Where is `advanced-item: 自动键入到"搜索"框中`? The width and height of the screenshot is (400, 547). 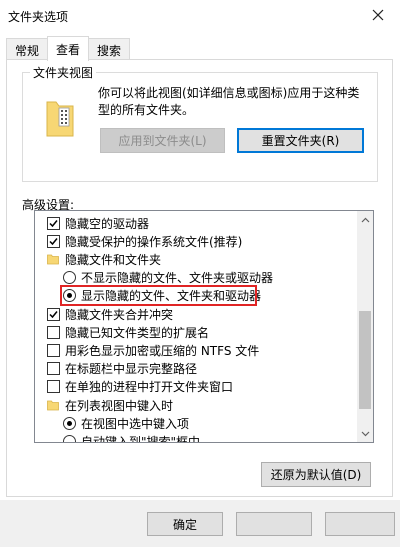 advanced-item: 自动键入到"搜索"框中 is located at coordinates (132, 437).